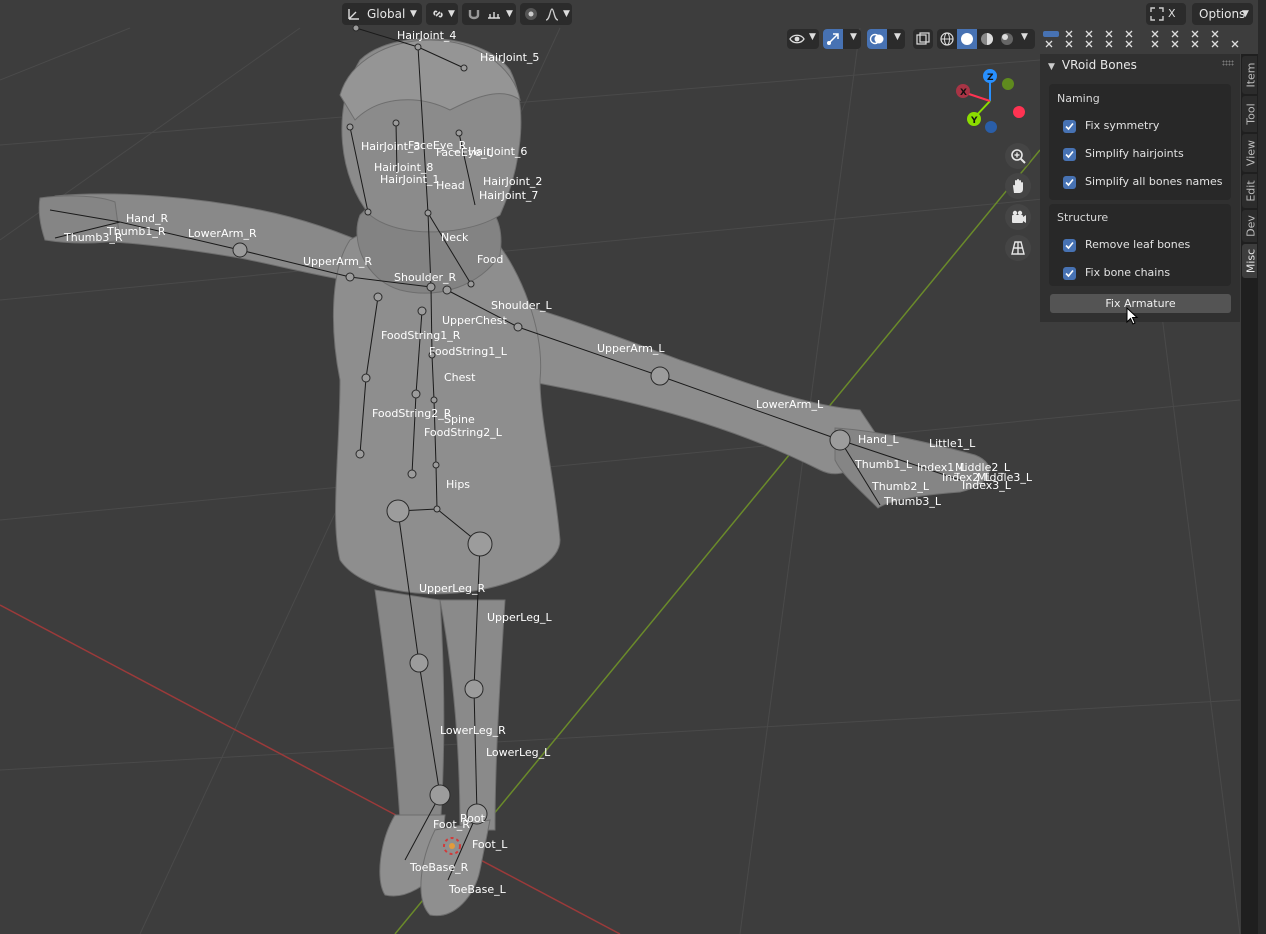 The height and width of the screenshot is (934, 1266). What do you see at coordinates (490, 844) in the screenshot?
I see `bone-label-foot-l: Foot_L` at bounding box center [490, 844].